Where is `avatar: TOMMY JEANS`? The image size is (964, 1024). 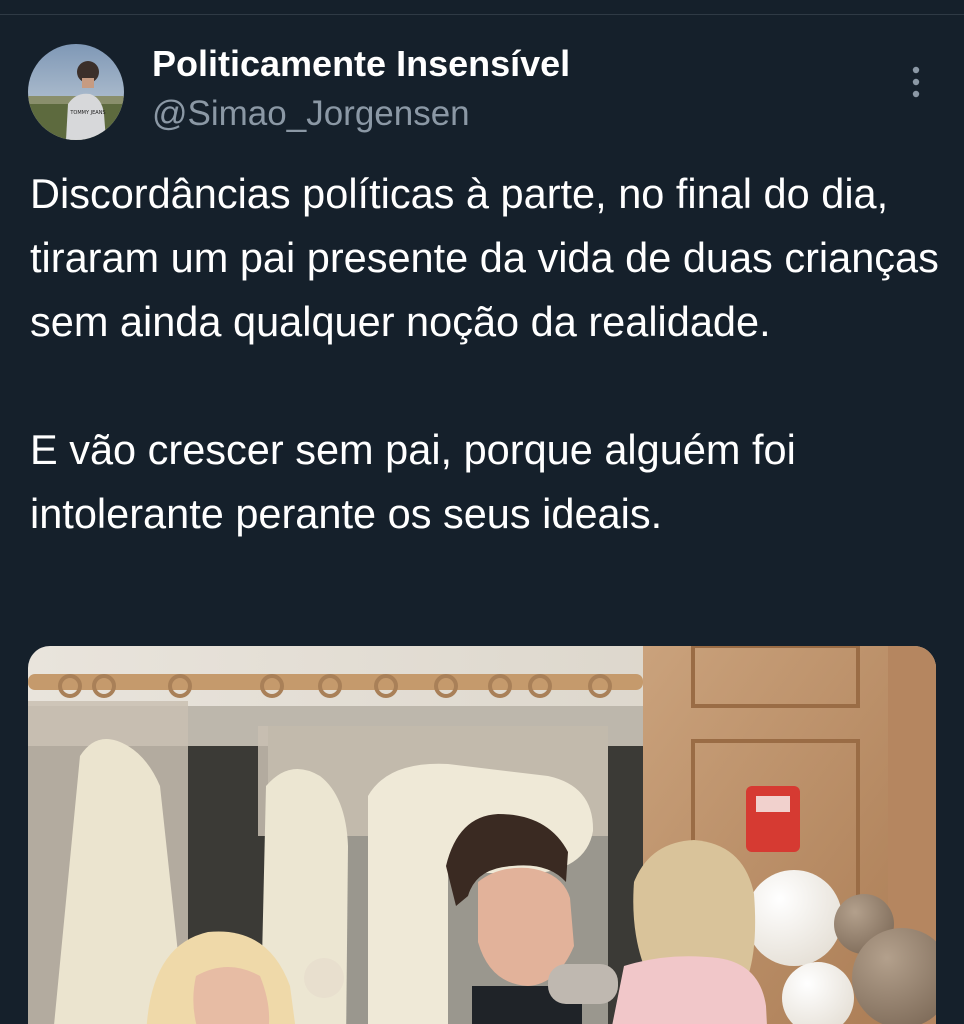
avatar: TOMMY JEANS is located at coordinates (76, 92).